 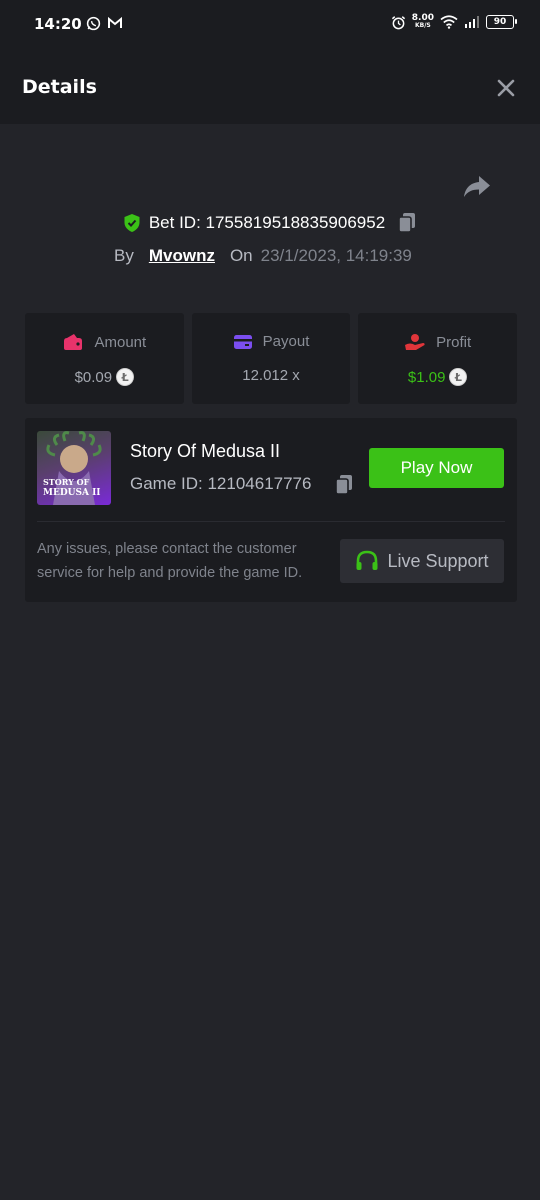 I want to click on close-icon, so click(x=506, y=88).